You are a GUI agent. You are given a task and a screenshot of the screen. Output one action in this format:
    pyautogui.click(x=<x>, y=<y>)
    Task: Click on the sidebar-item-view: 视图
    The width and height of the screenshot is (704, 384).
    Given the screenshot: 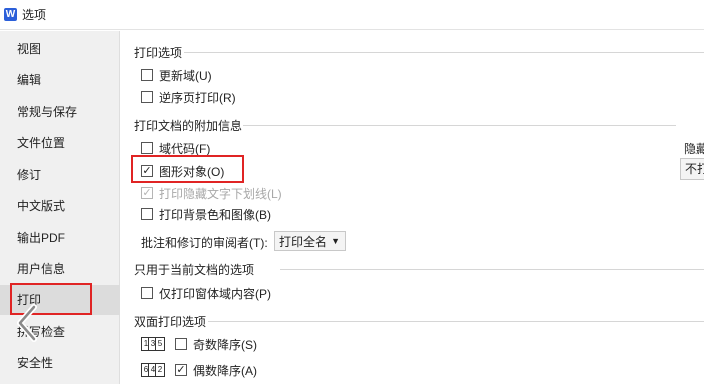 What is the action you would take?
    pyautogui.click(x=60, y=49)
    